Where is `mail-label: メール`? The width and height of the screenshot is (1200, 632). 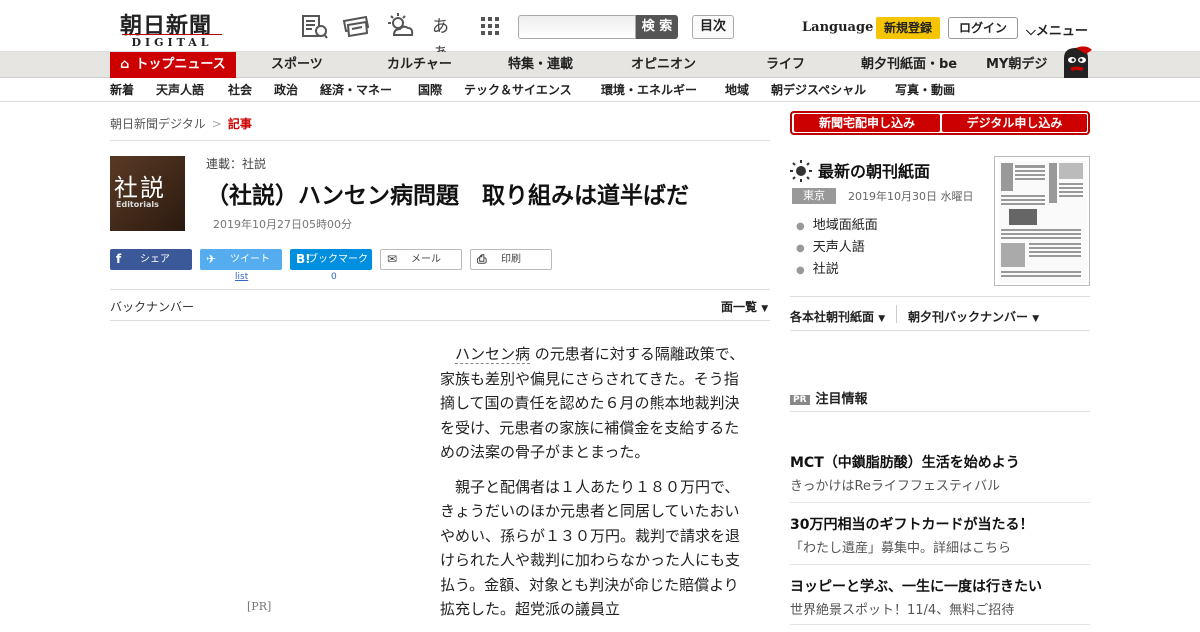 mail-label: メール is located at coordinates (426, 259).